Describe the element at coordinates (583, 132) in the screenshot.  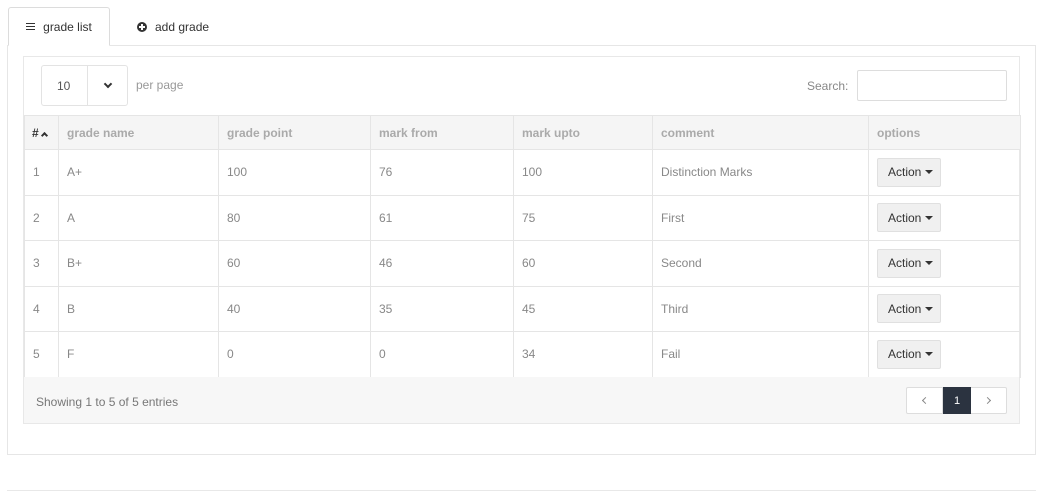
I see `column-header-mark-upto: mark upto` at that location.